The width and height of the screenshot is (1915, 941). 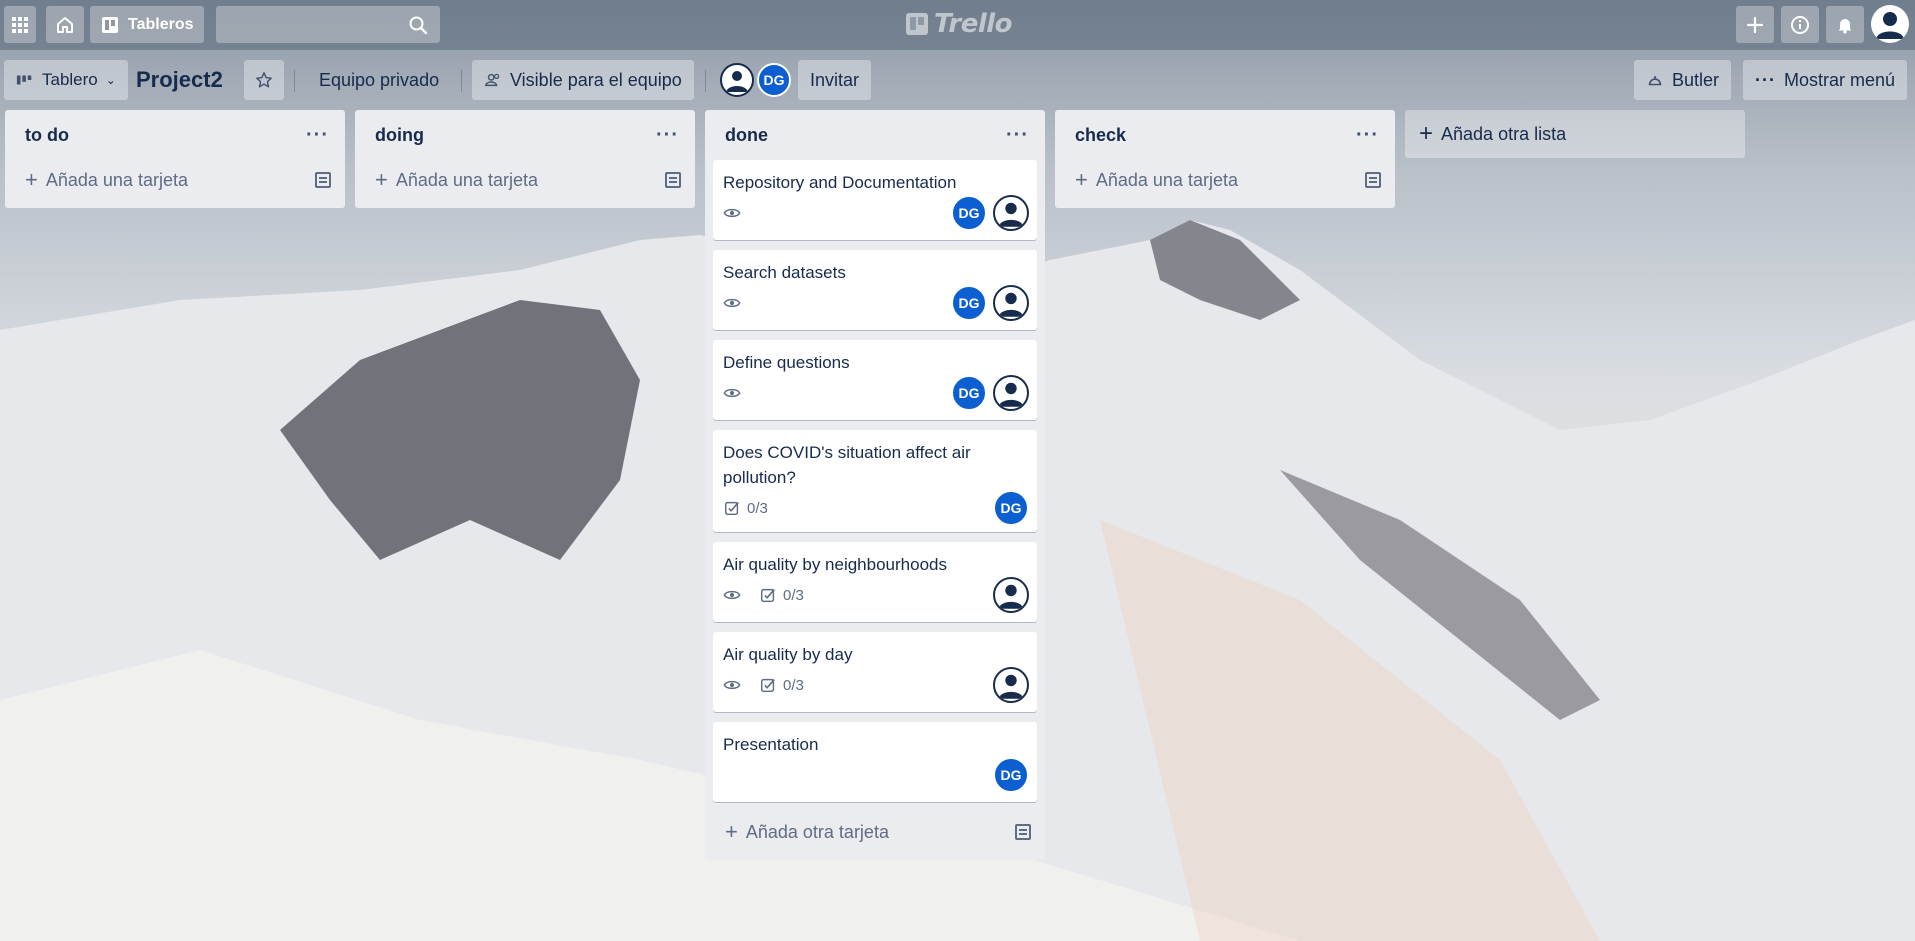 I want to click on trello-logo: Trello, so click(x=959, y=24).